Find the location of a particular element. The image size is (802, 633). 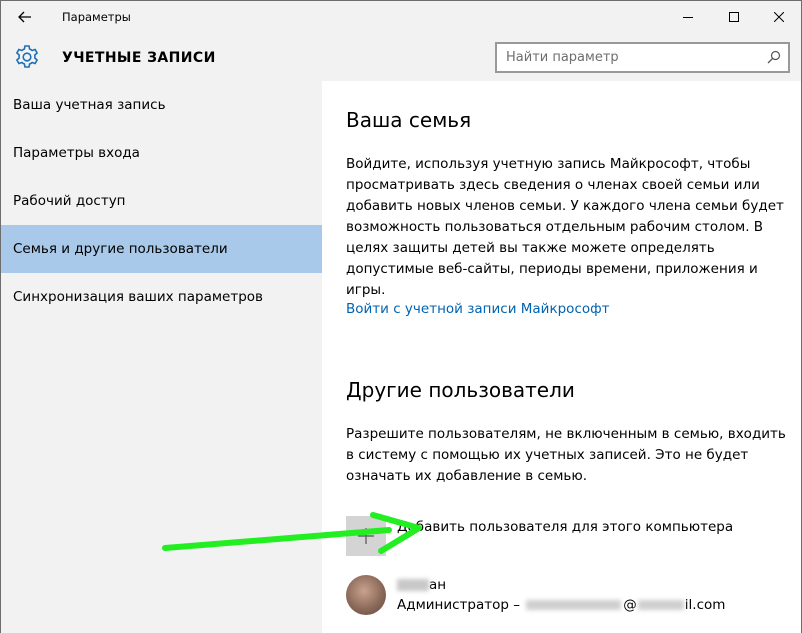

sidebar-item-label: Параметры входа is located at coordinates (76, 153).